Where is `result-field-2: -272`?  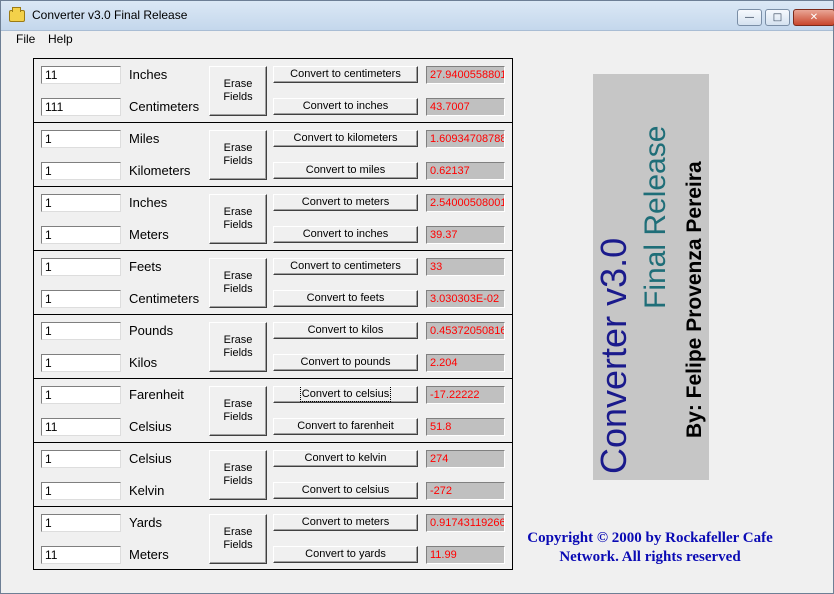
result-field-2: -272 is located at coordinates (465, 491).